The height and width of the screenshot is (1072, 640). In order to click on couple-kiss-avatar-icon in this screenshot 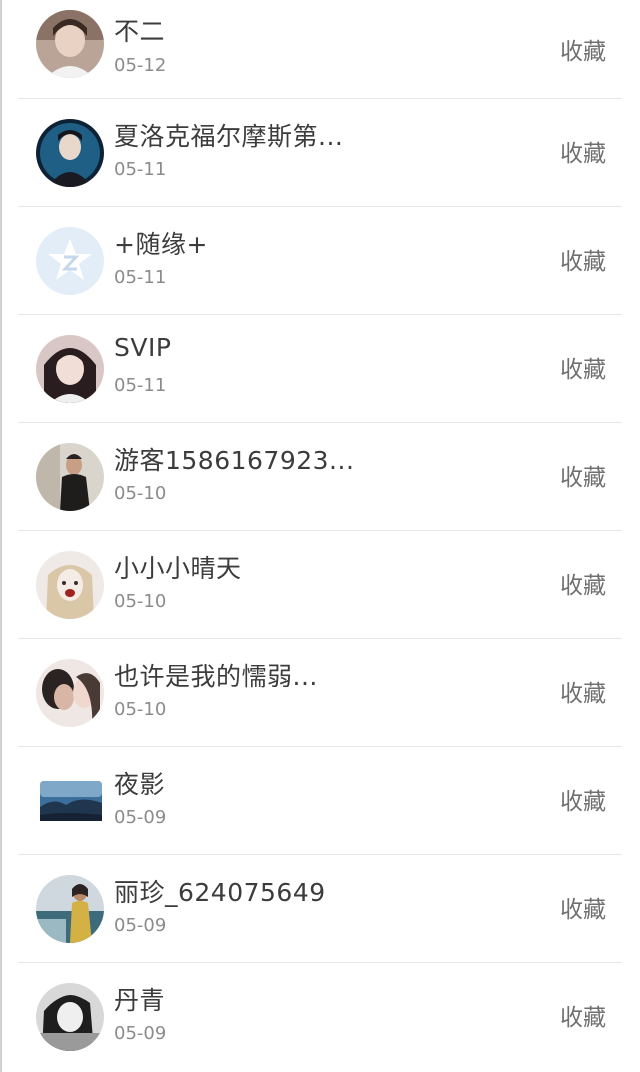, I will do `click(70, 693)`.